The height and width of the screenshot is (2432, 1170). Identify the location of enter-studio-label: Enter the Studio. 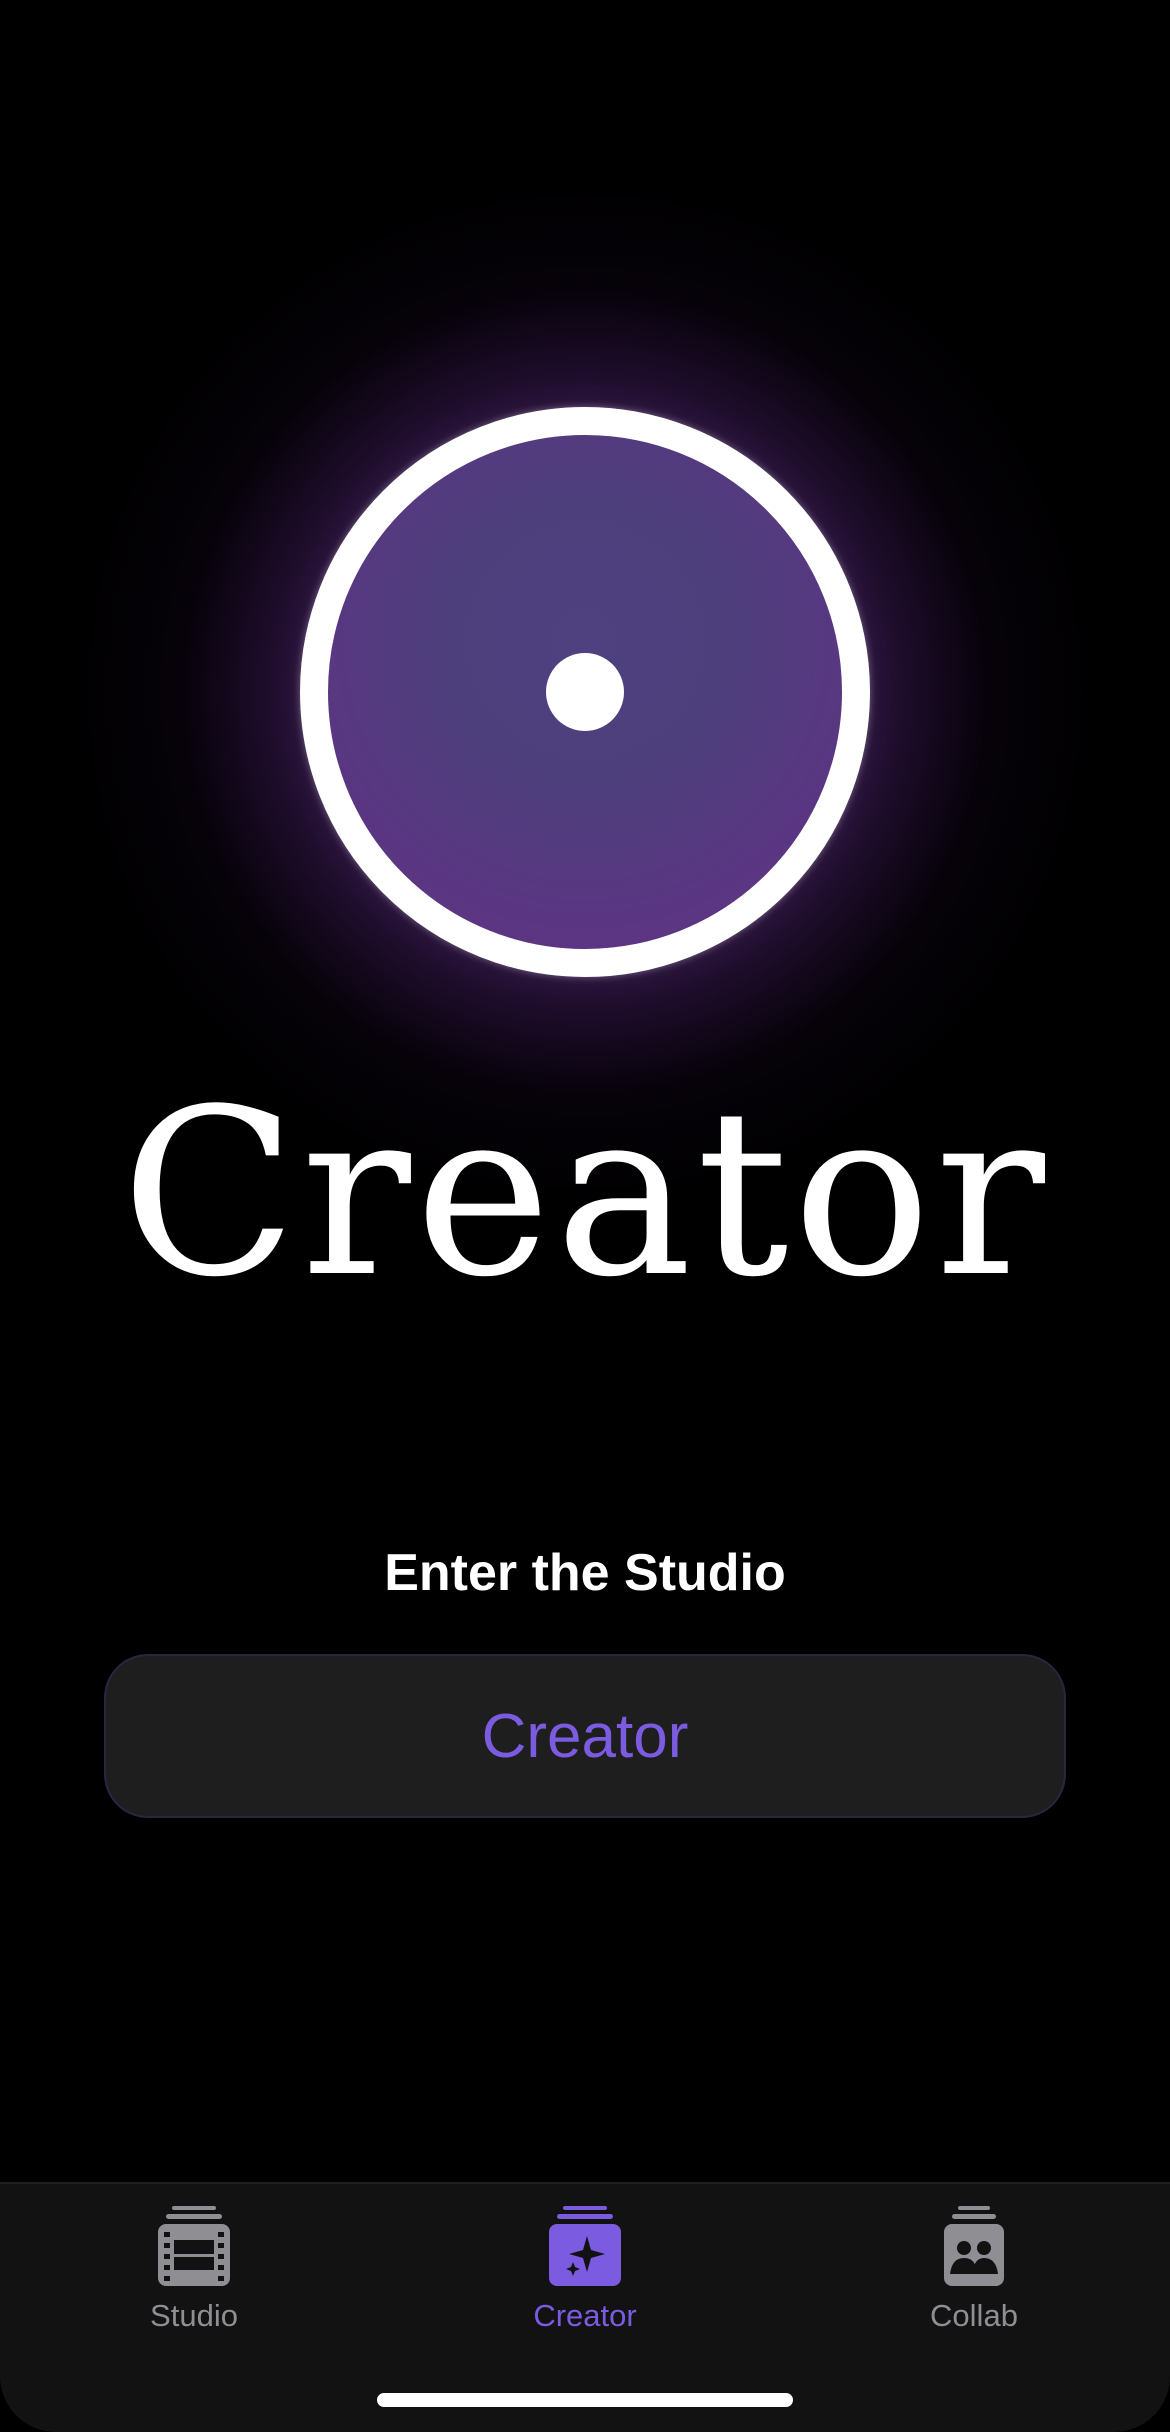
(585, 1573).